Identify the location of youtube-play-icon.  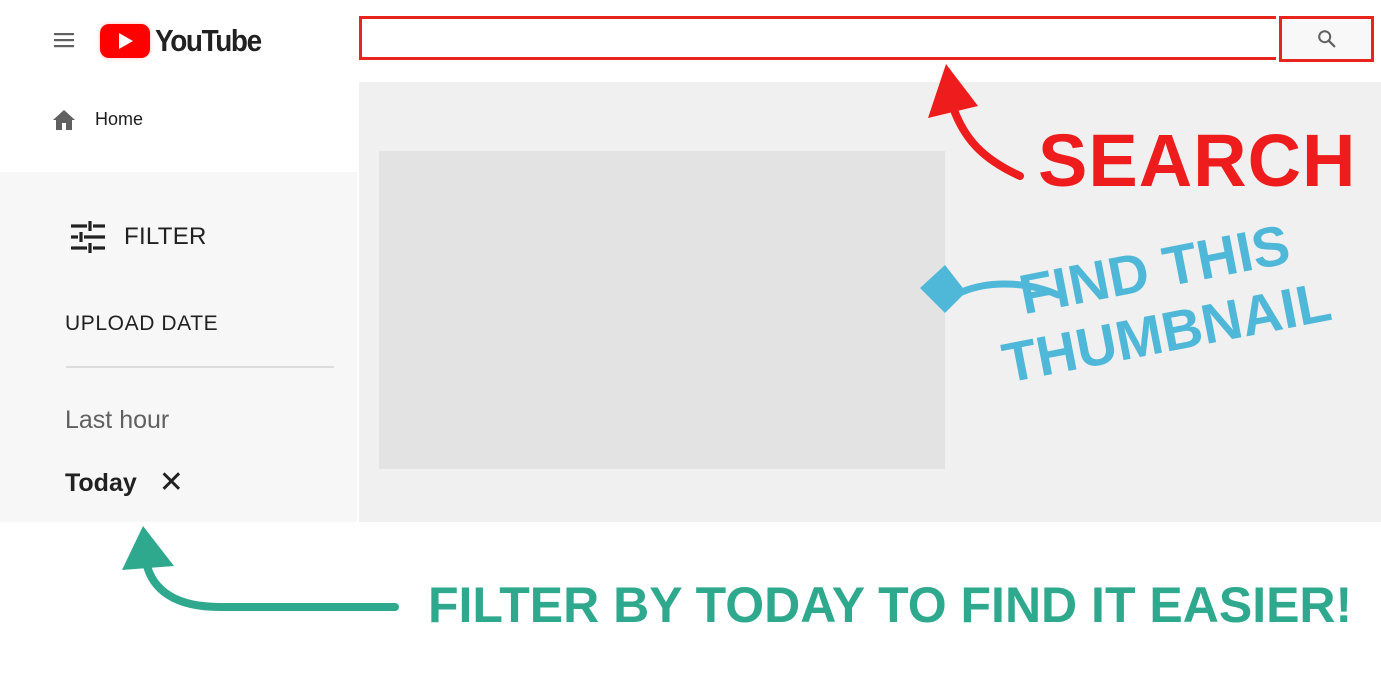
(125, 41).